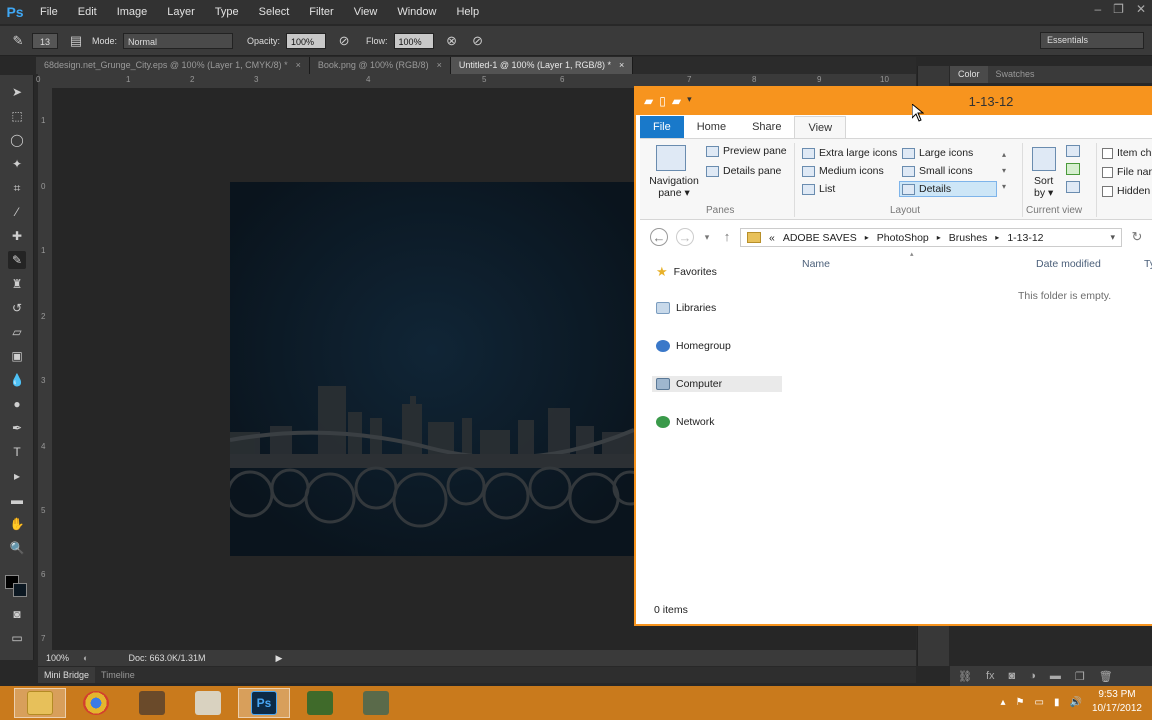  Describe the element at coordinates (766, 127) in the screenshot. I see `tab-share: Share` at that location.